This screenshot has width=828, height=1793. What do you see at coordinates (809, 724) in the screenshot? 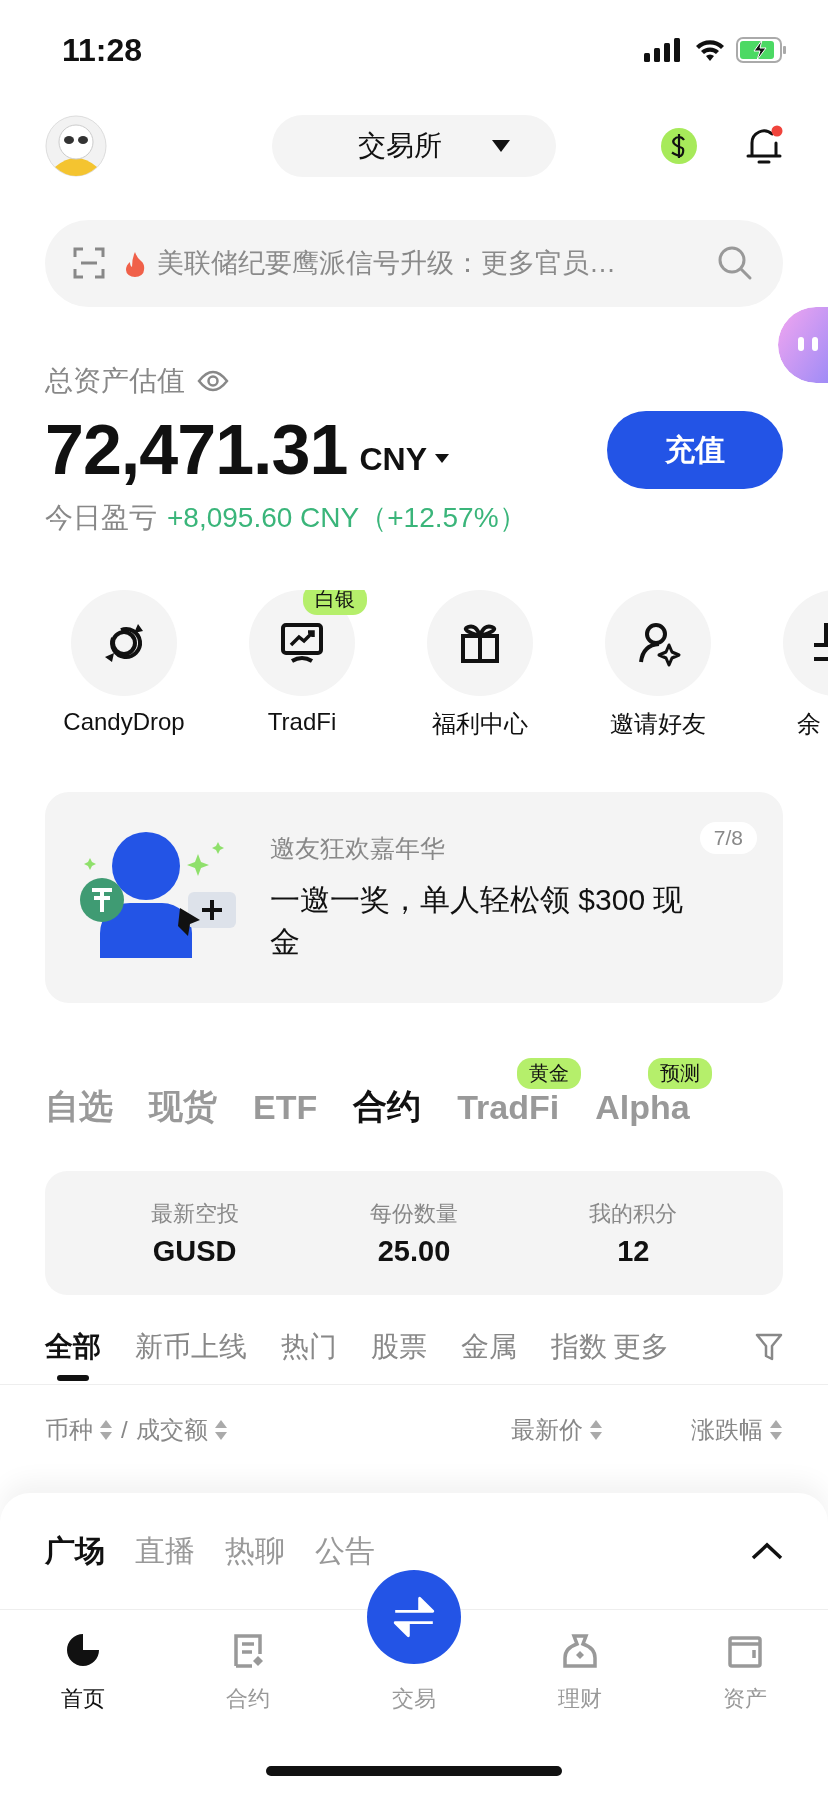
I see `shortcut-label: 余` at bounding box center [809, 724].